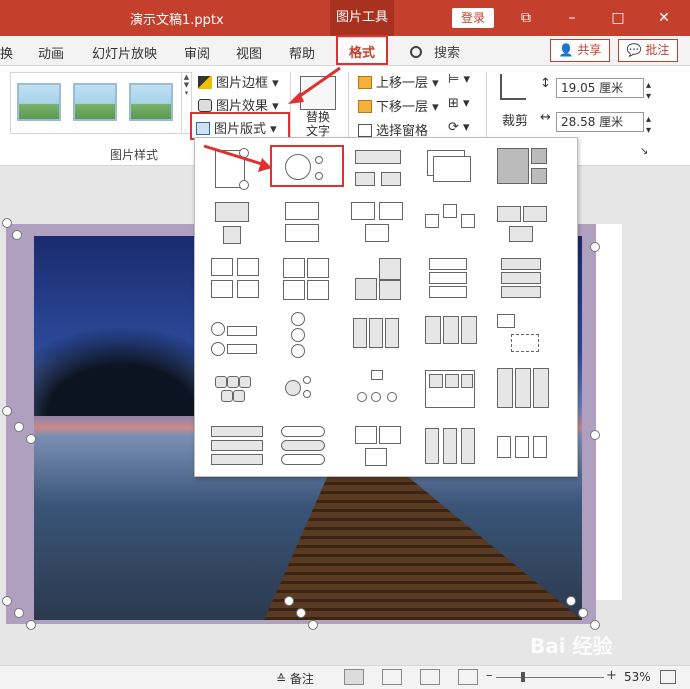  What do you see at coordinates (354, 677) in the screenshot?
I see `normal-view-button` at bounding box center [354, 677].